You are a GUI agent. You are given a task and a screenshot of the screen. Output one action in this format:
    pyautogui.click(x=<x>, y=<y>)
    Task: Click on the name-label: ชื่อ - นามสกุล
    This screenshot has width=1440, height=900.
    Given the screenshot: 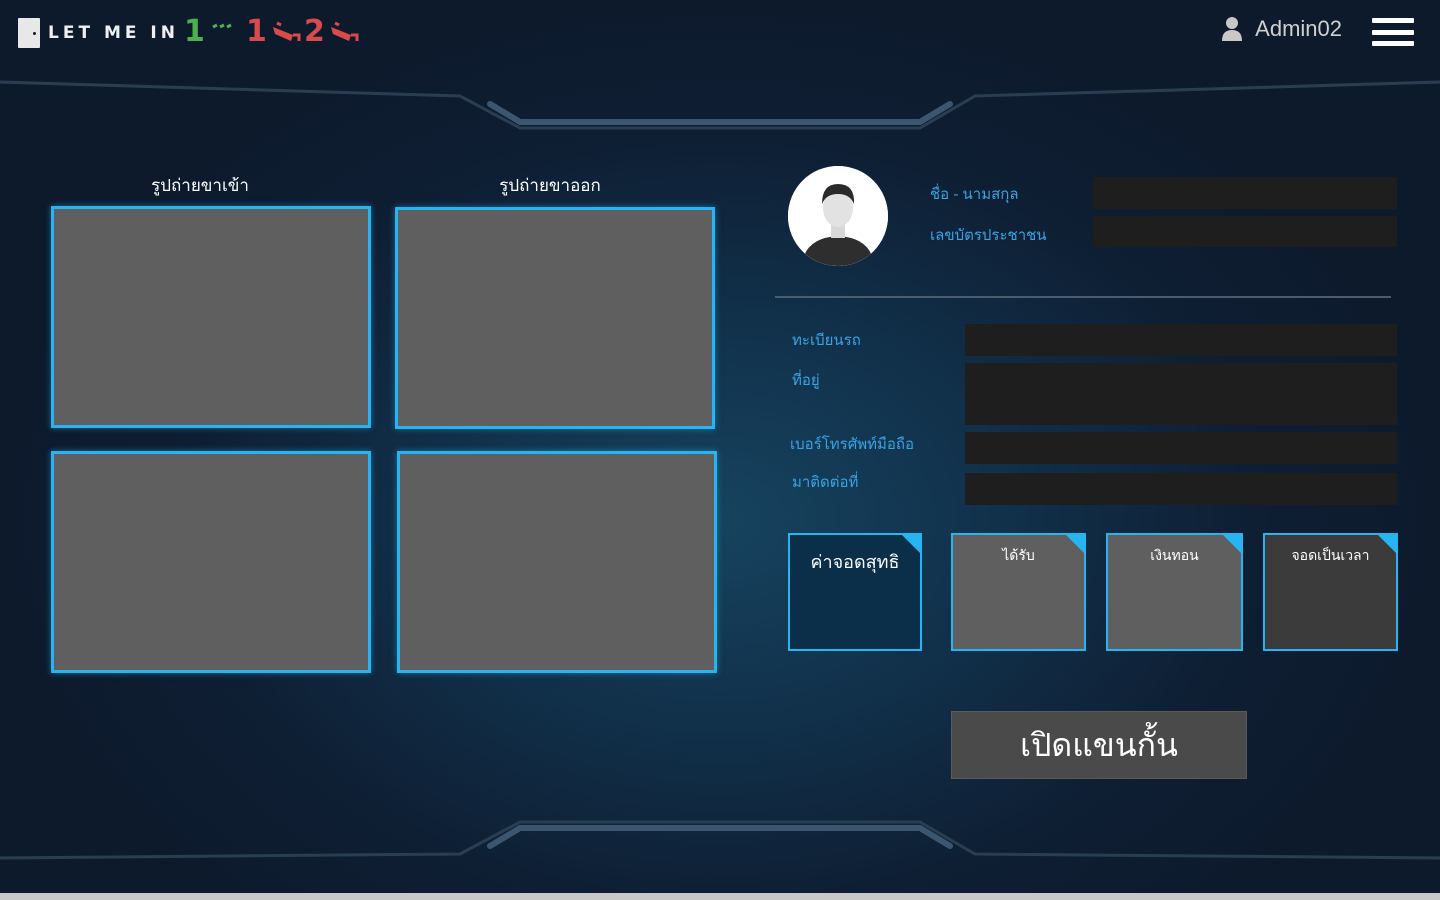 What is the action you would take?
    pyautogui.click(x=974, y=194)
    